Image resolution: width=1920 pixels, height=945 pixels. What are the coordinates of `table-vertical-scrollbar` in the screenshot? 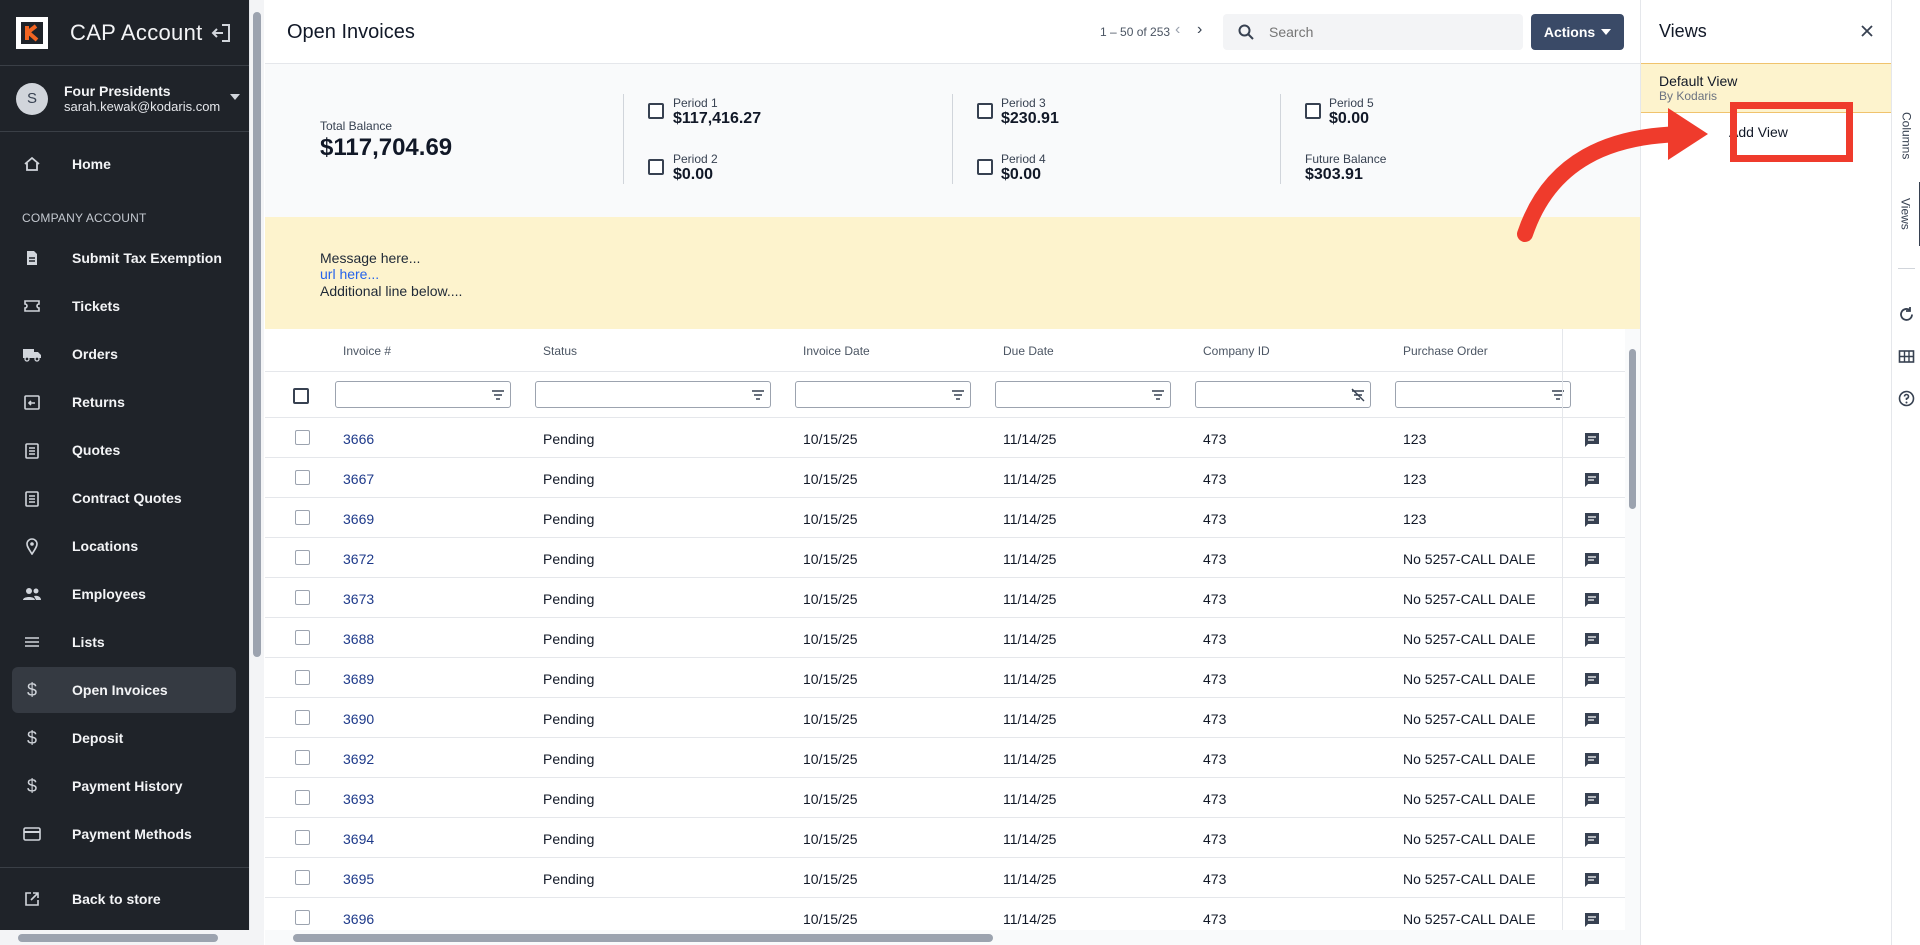 It's located at (1632, 629).